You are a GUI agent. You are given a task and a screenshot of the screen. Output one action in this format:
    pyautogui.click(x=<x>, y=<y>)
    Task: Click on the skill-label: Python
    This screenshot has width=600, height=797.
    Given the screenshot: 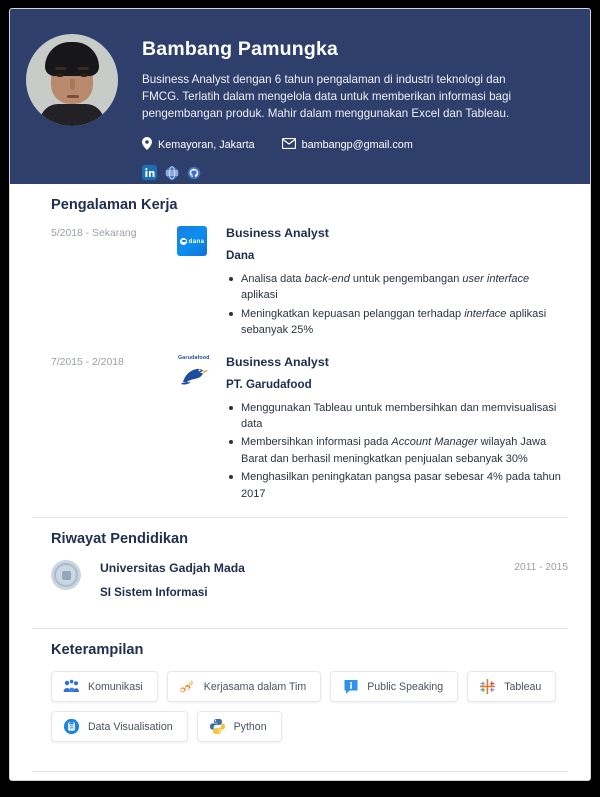 What is the action you would take?
    pyautogui.click(x=250, y=726)
    